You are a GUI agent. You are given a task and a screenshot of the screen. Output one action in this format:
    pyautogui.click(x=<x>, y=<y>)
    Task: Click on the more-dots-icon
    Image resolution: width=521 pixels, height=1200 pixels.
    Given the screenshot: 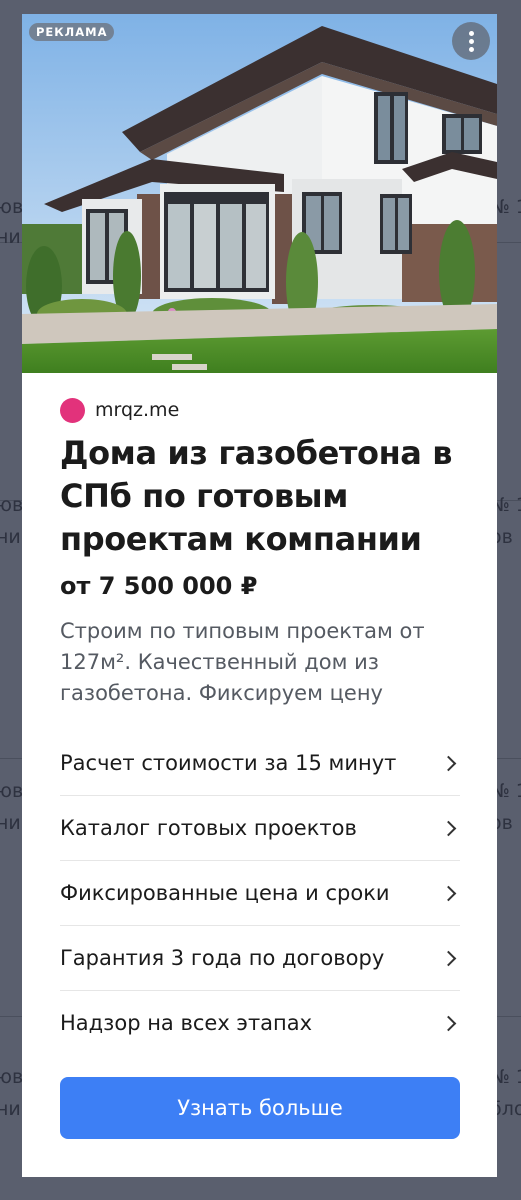 What is the action you would take?
    pyautogui.click(x=471, y=33)
    